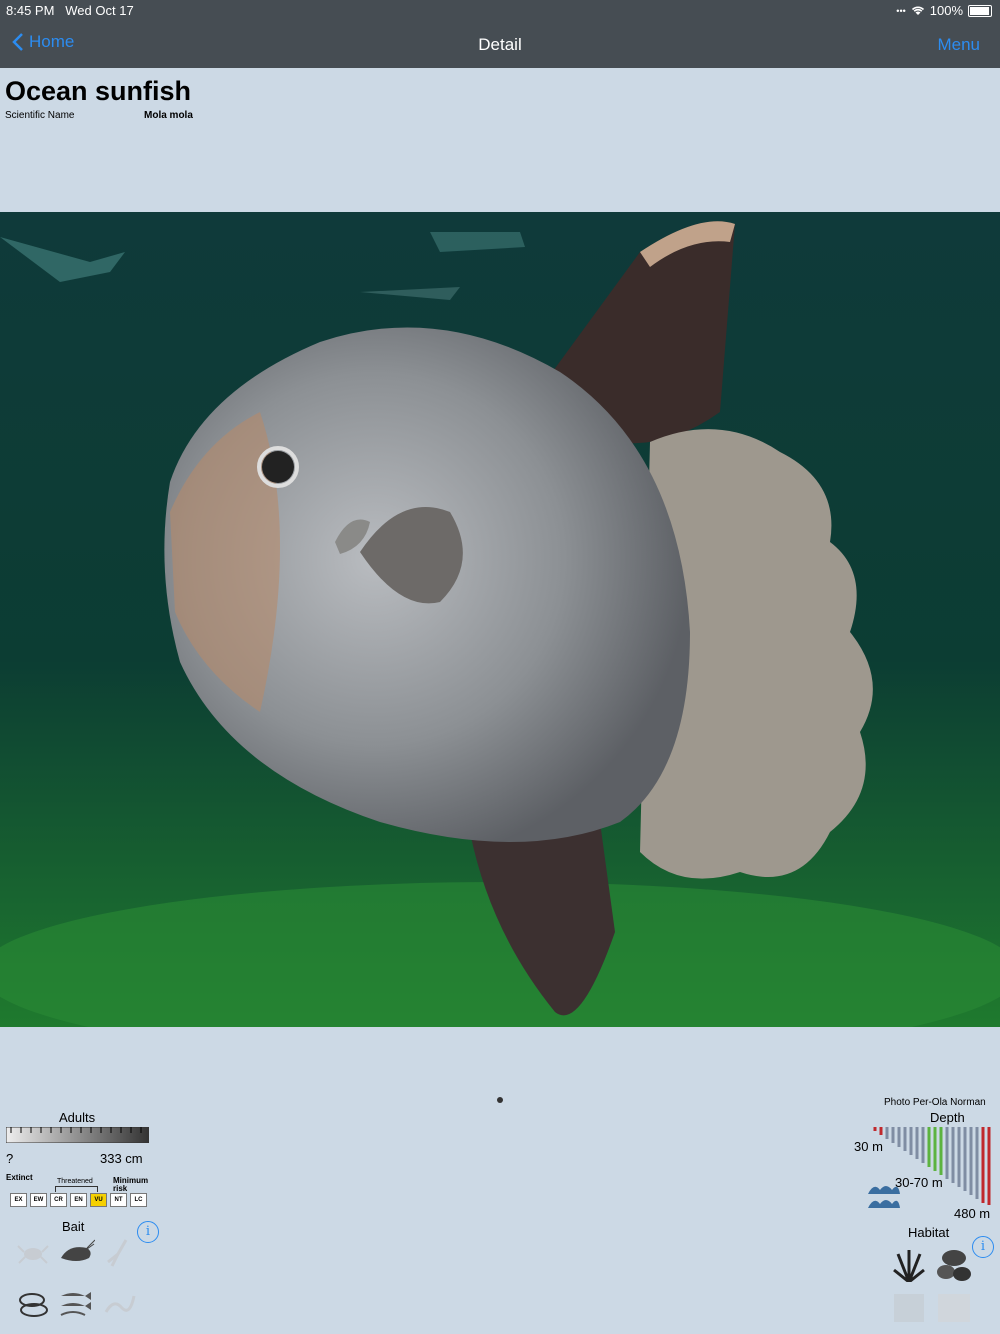  I want to click on iucn-ex: EX, so click(18, 1200).